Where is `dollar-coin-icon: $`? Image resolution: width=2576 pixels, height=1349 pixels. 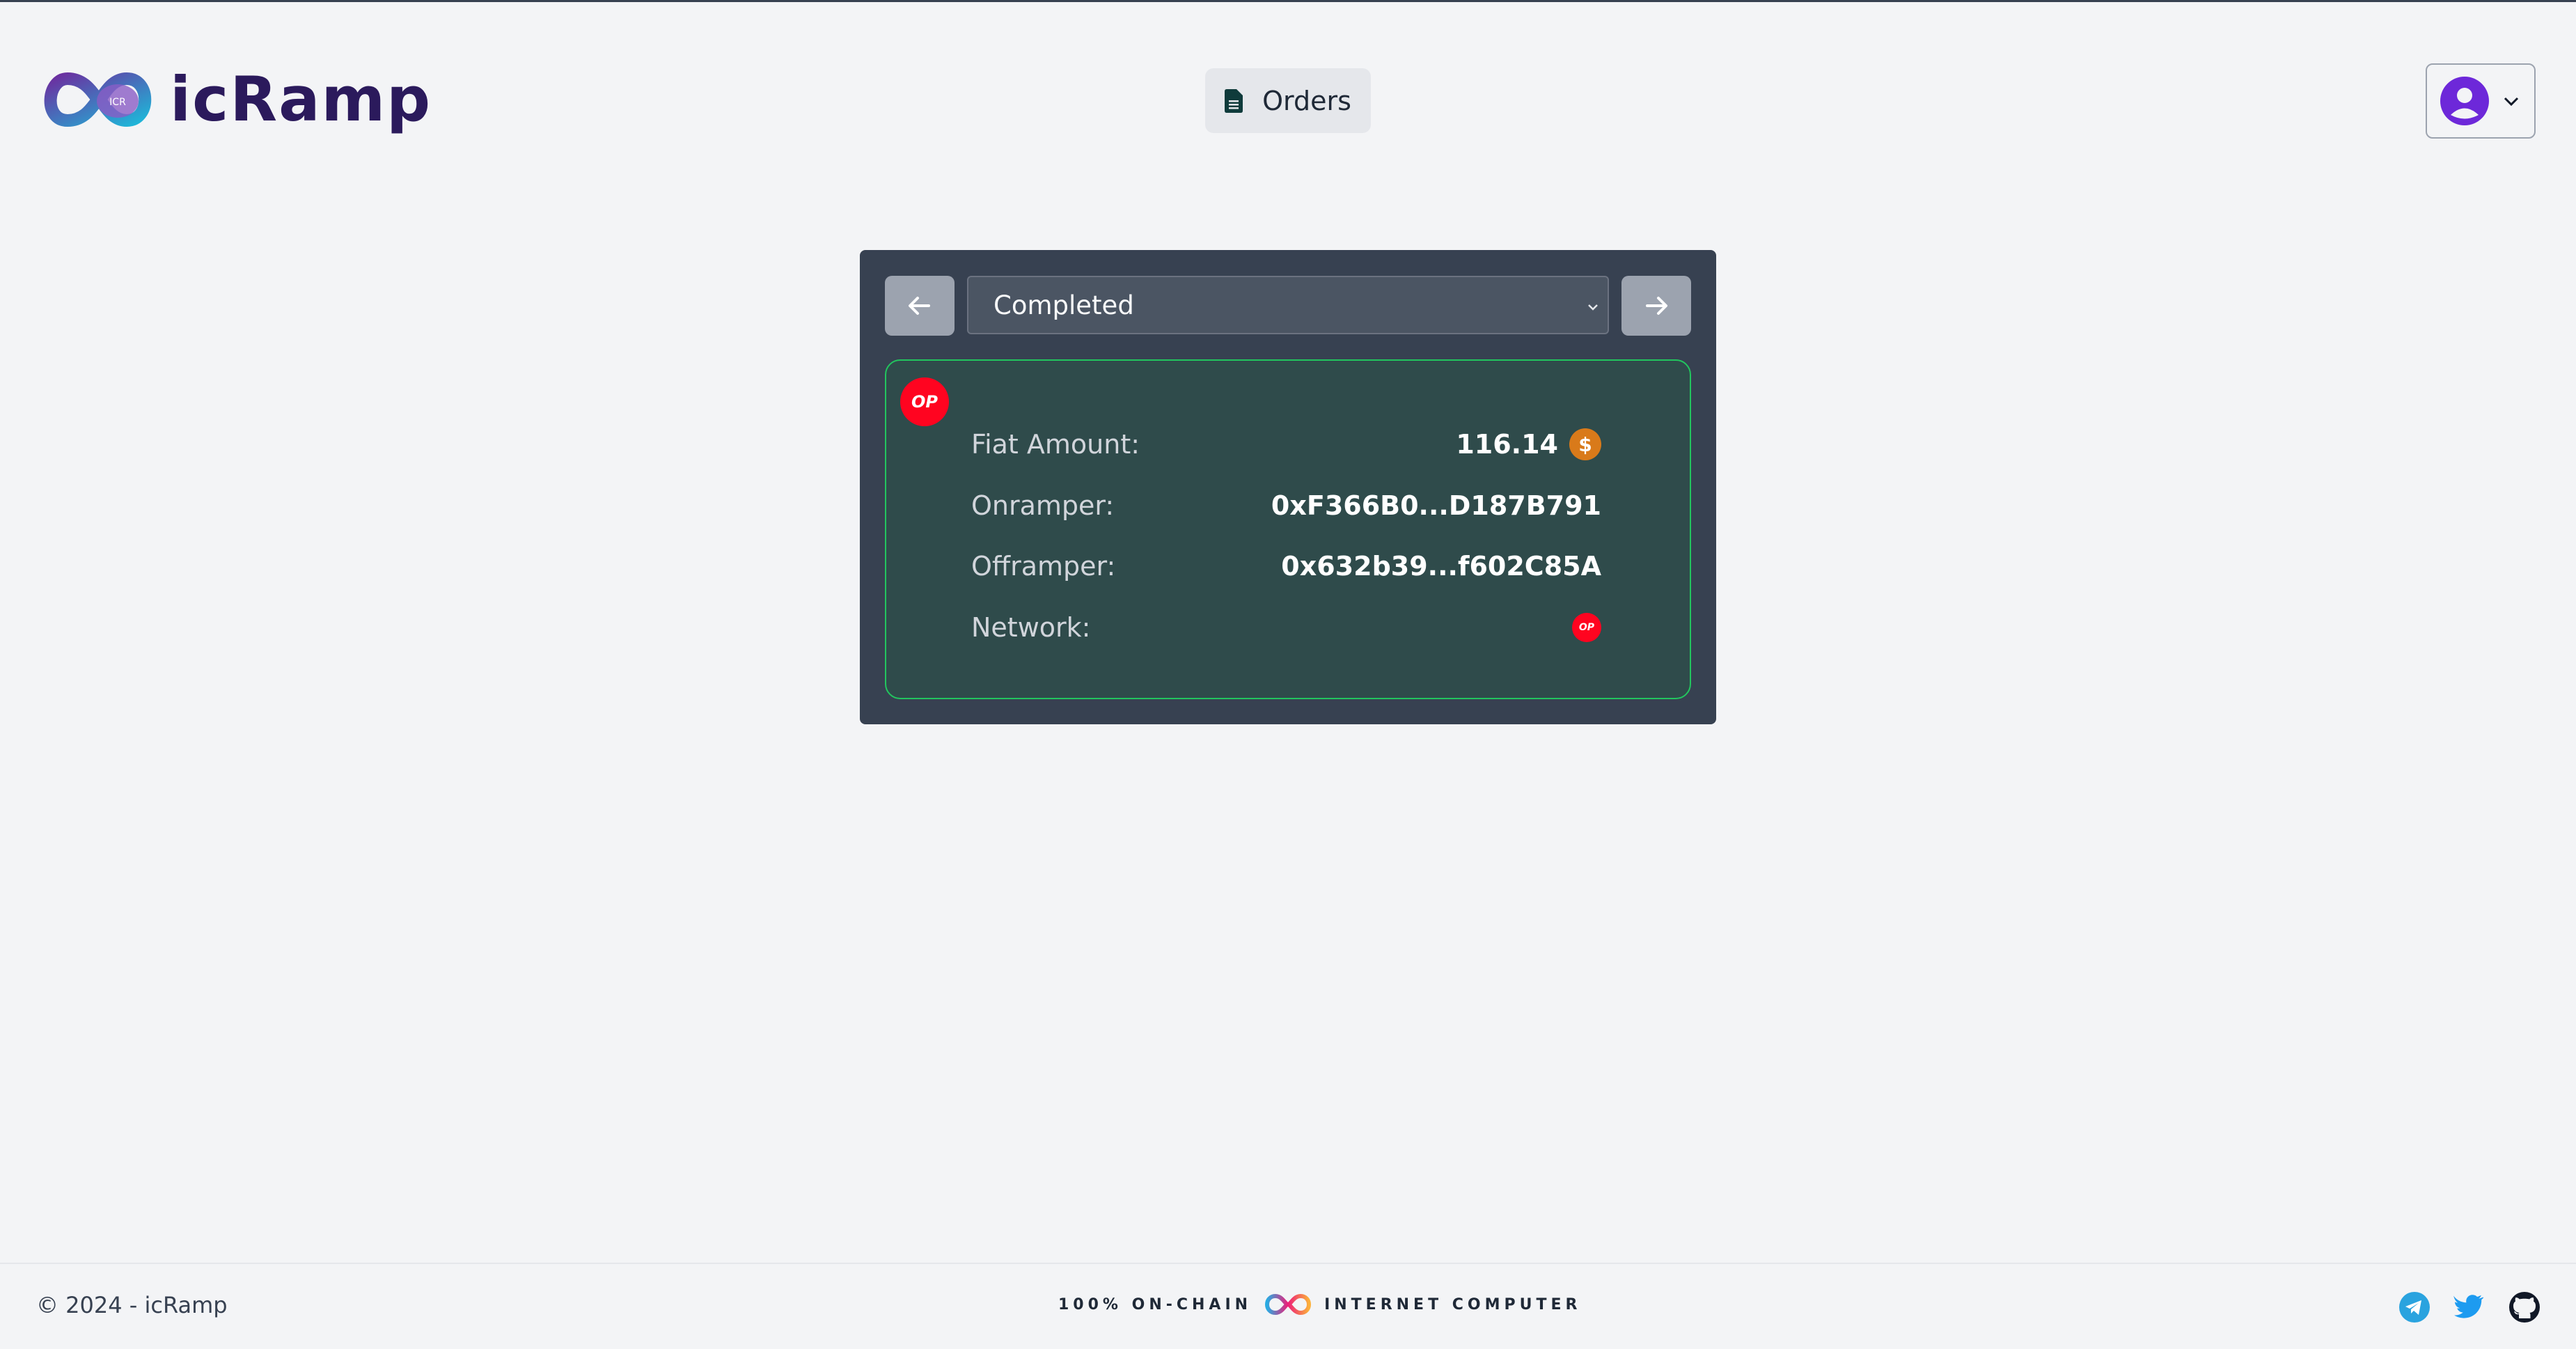 dollar-coin-icon: $ is located at coordinates (1585, 444).